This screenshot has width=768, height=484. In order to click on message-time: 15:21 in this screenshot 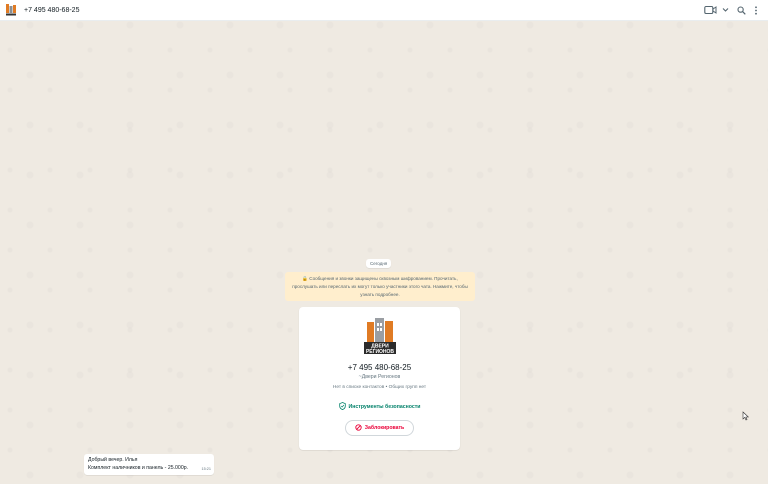, I will do `click(206, 468)`.